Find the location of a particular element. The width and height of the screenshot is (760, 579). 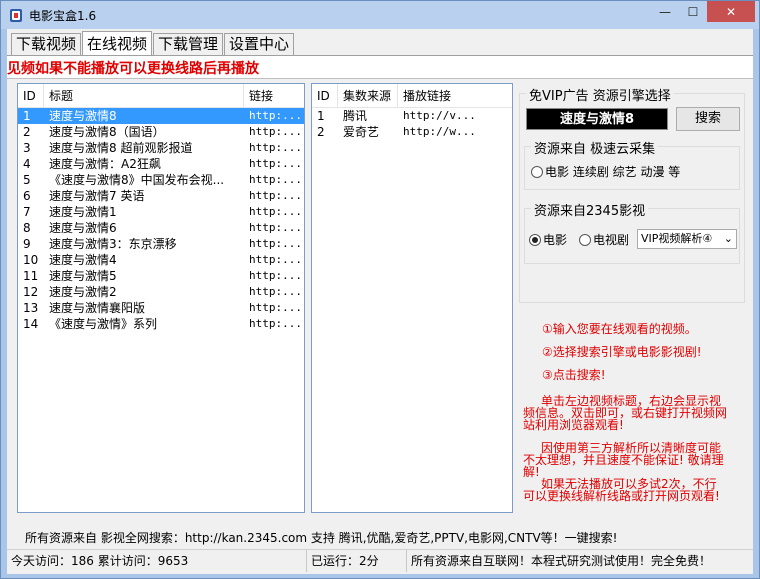

tab-download-video: 下载视频 is located at coordinates (46, 44).